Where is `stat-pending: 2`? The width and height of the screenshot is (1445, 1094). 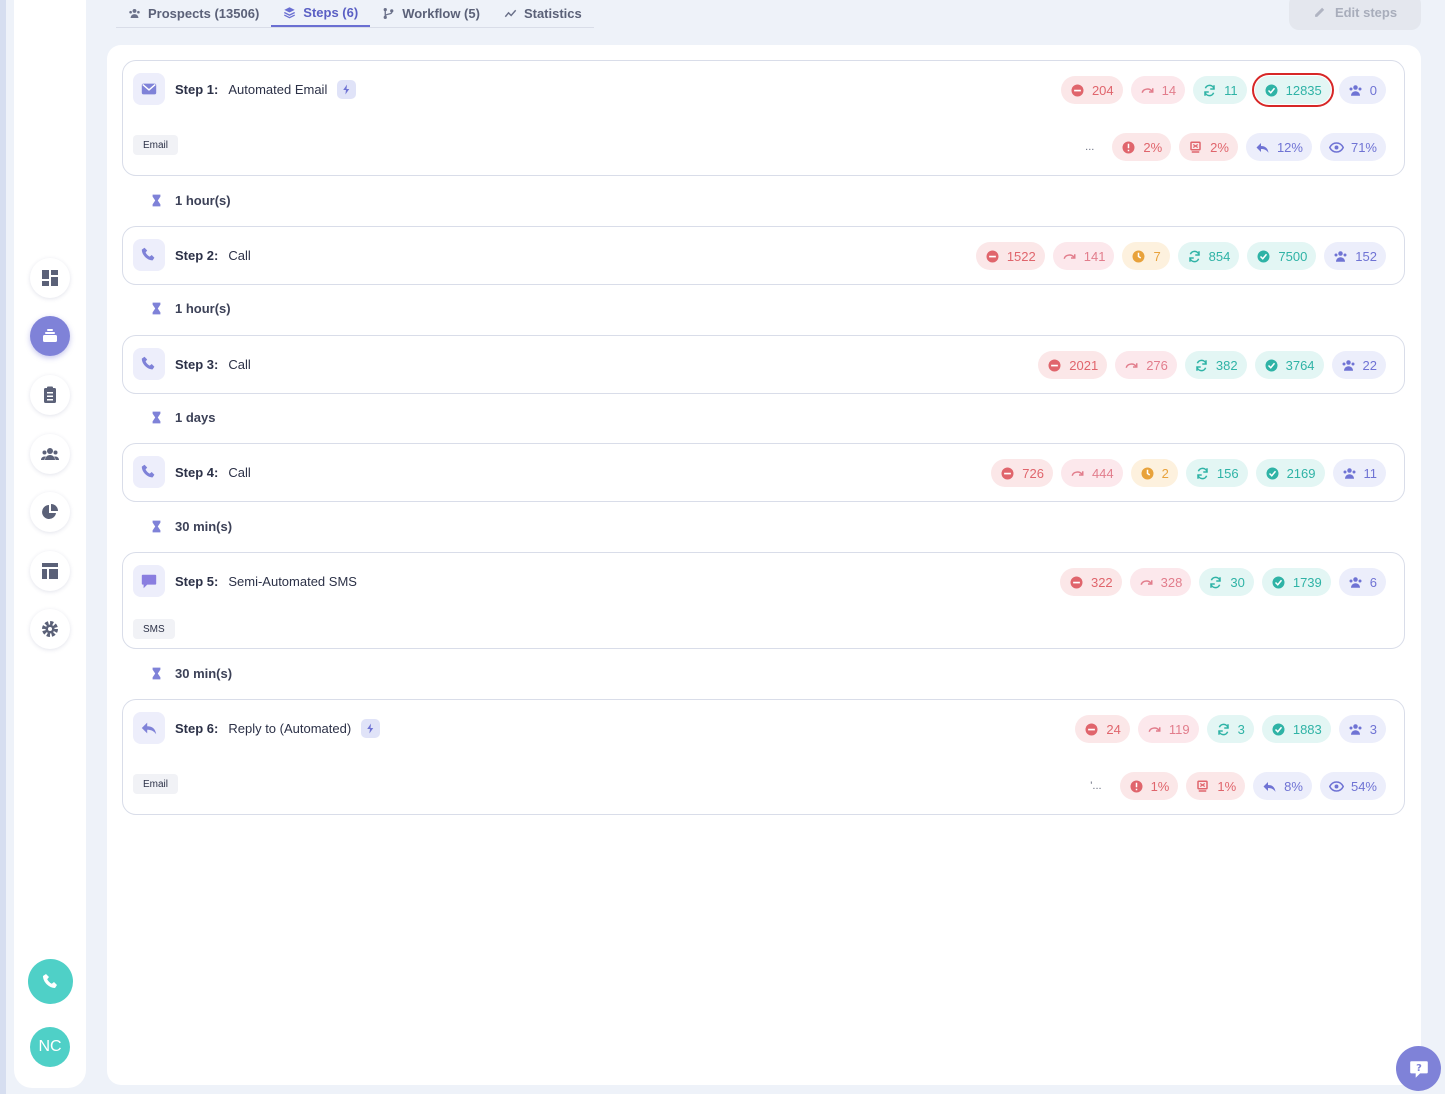 stat-pending: 2 is located at coordinates (1154, 473).